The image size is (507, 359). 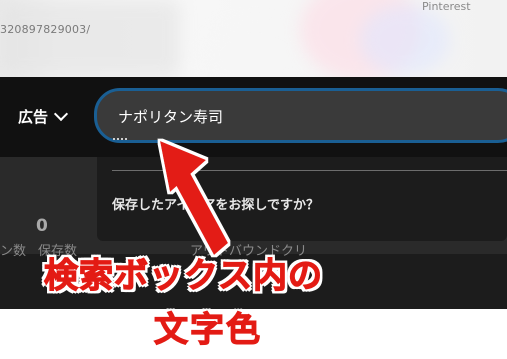 What do you see at coordinates (13, 251) in the screenshot?
I see `stat-label-impressions: ン数` at bounding box center [13, 251].